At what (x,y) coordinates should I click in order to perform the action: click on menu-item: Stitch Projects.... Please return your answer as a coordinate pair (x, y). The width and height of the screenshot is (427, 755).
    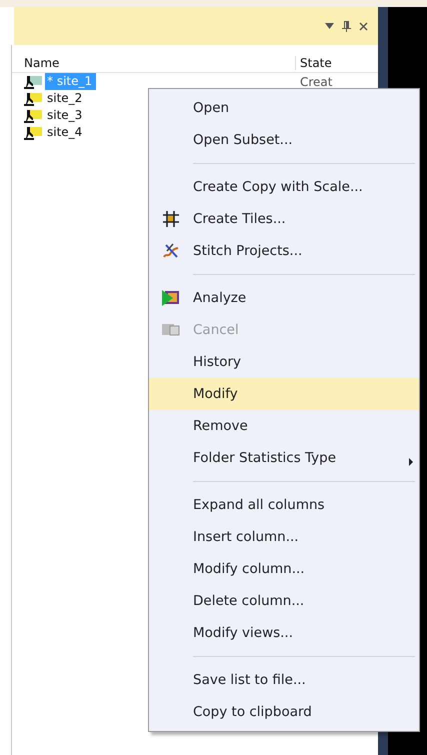
    Looking at the image, I should click on (284, 251).